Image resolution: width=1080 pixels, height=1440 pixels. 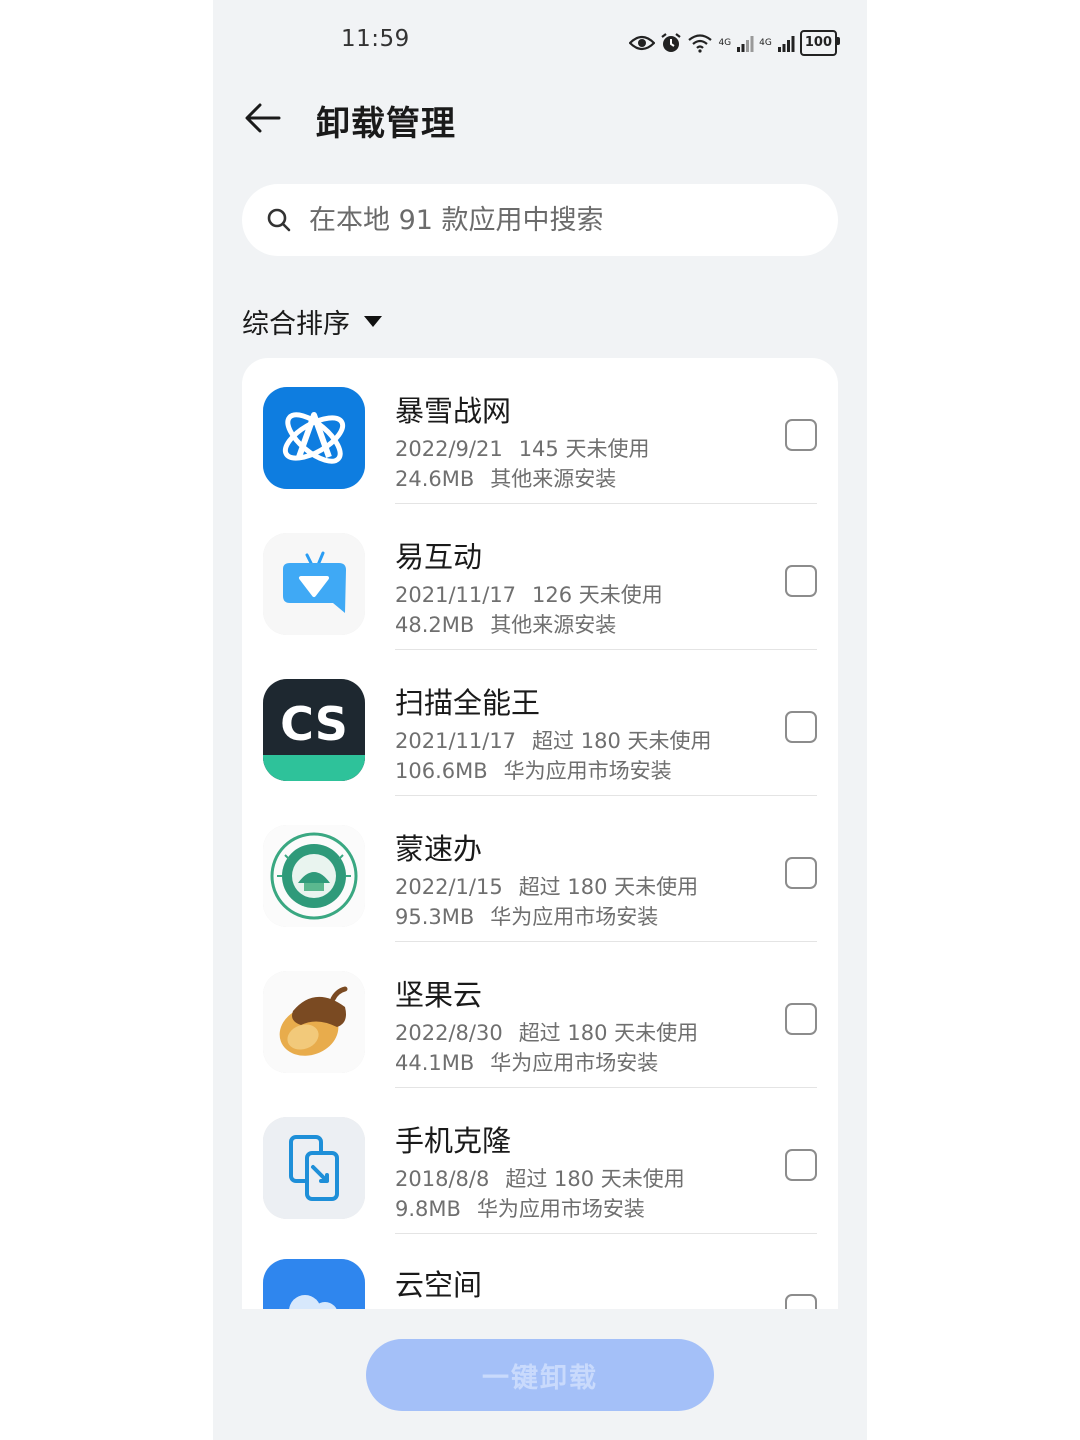 What do you see at coordinates (314, 1022) in the screenshot?
I see `acorn-icon` at bounding box center [314, 1022].